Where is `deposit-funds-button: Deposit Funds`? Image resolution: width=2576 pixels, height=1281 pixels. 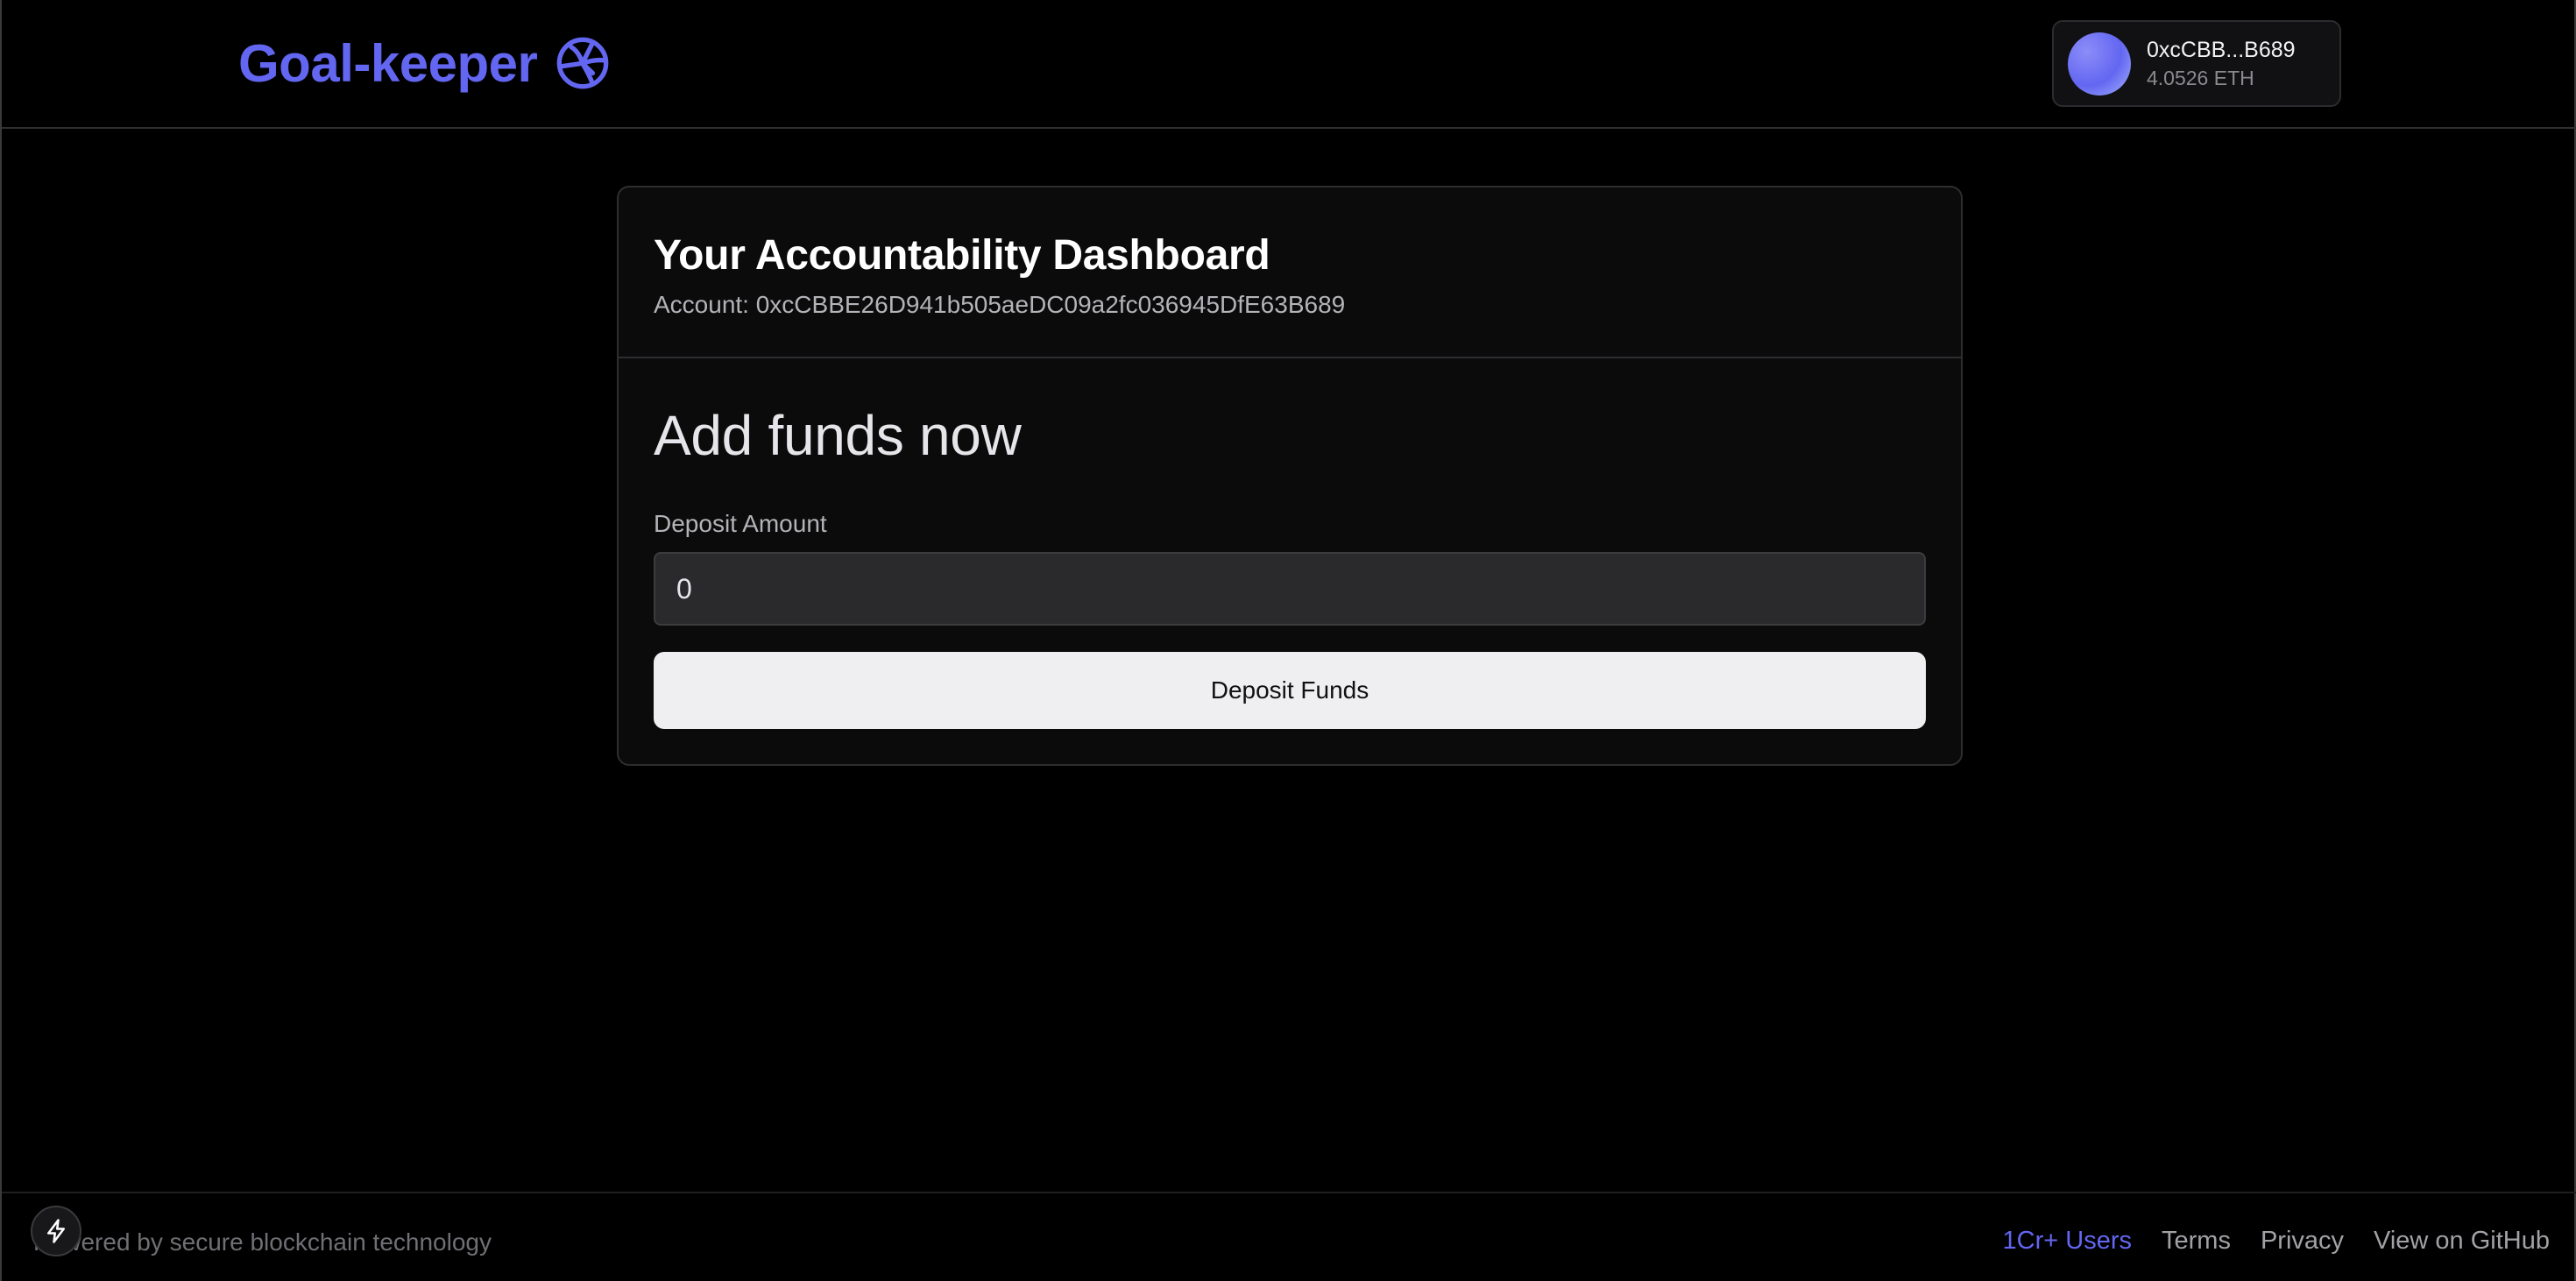 deposit-funds-button: Deposit Funds is located at coordinates (1290, 690).